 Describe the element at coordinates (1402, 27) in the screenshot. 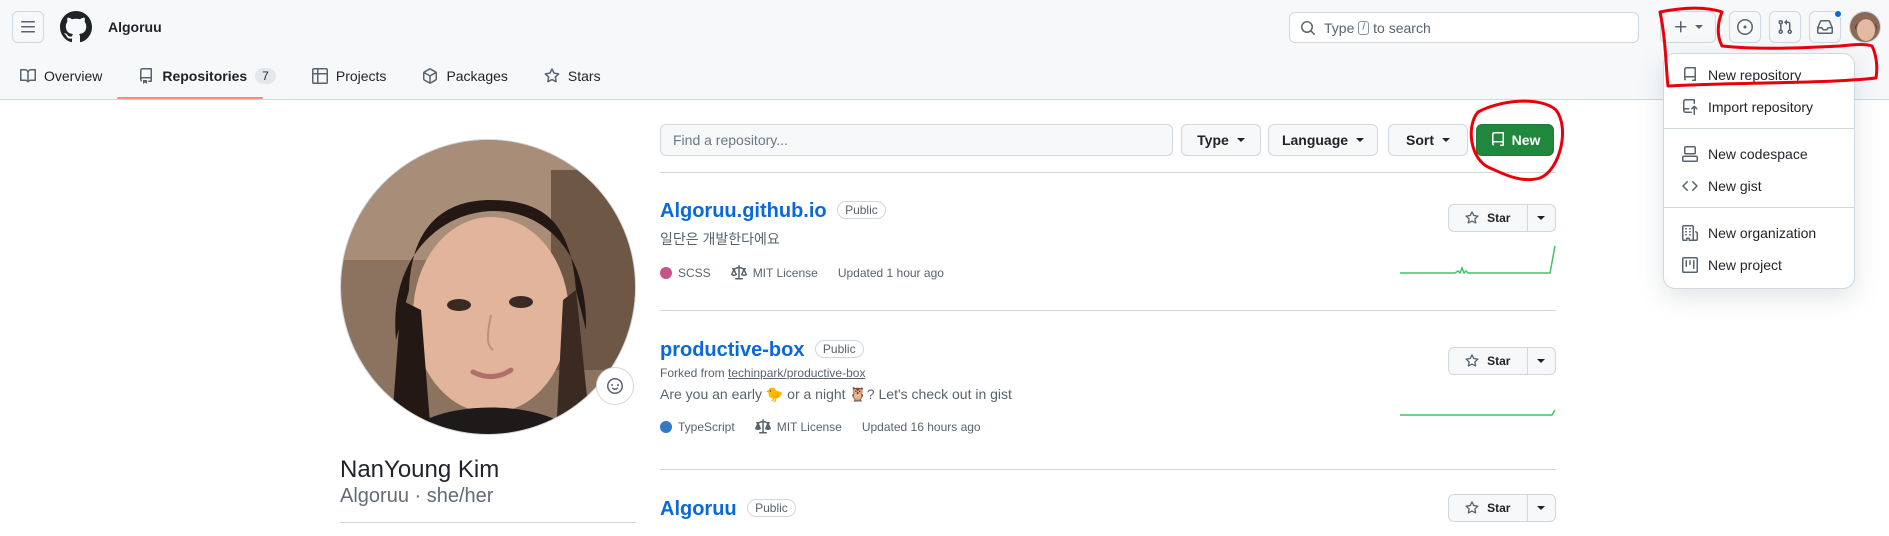

I see `search-placeholder-end: to search` at that location.